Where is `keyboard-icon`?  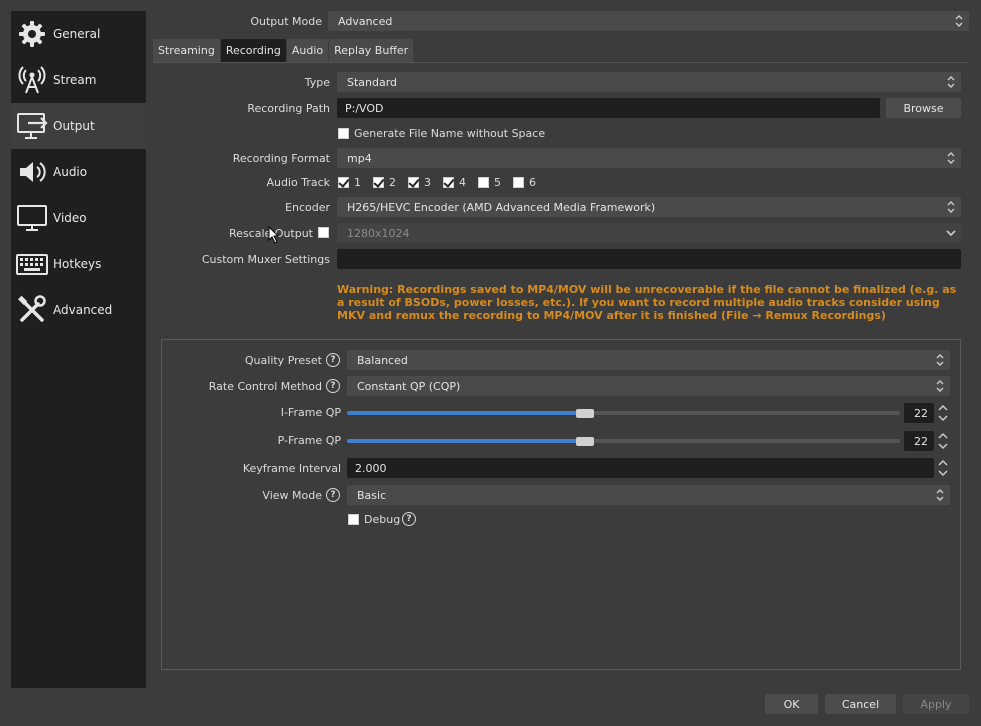
keyboard-icon is located at coordinates (32, 264).